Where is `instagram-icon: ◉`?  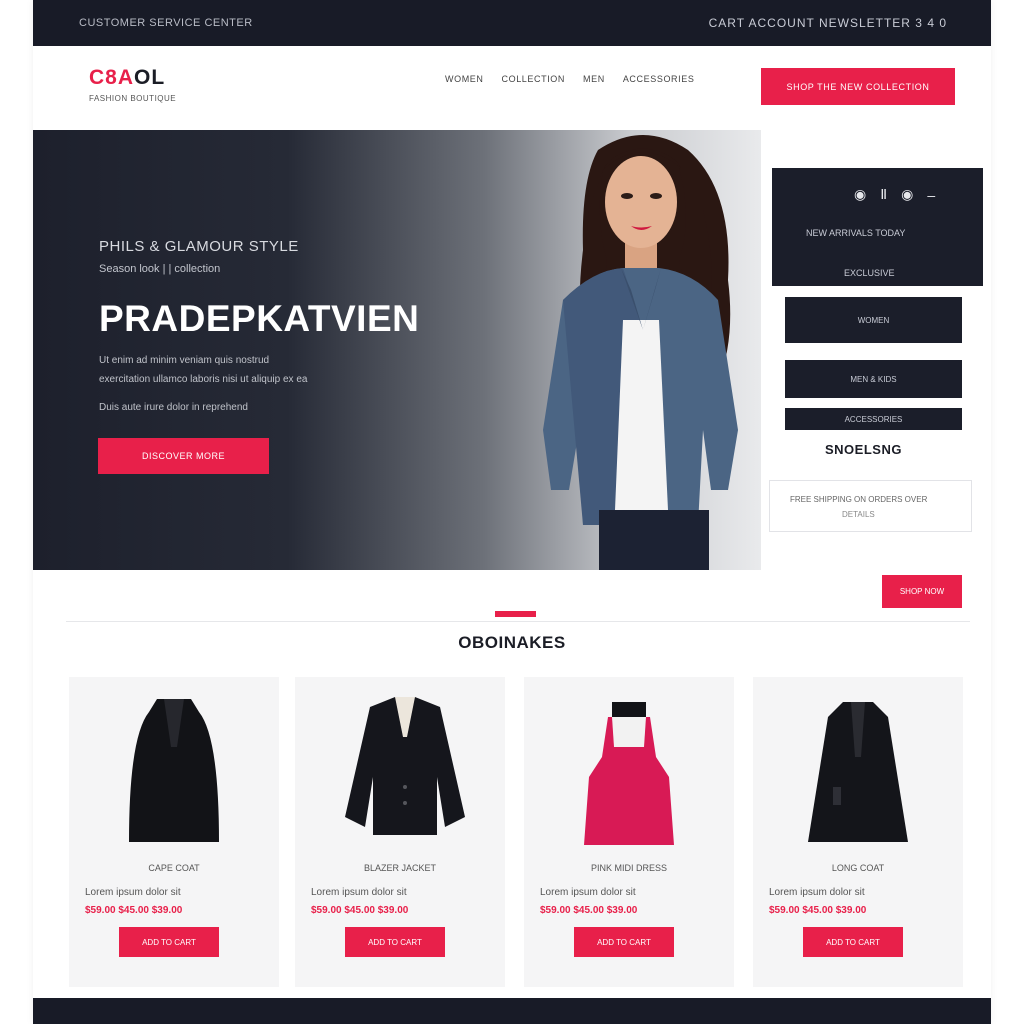
instagram-icon: ◉ is located at coordinates (860, 194).